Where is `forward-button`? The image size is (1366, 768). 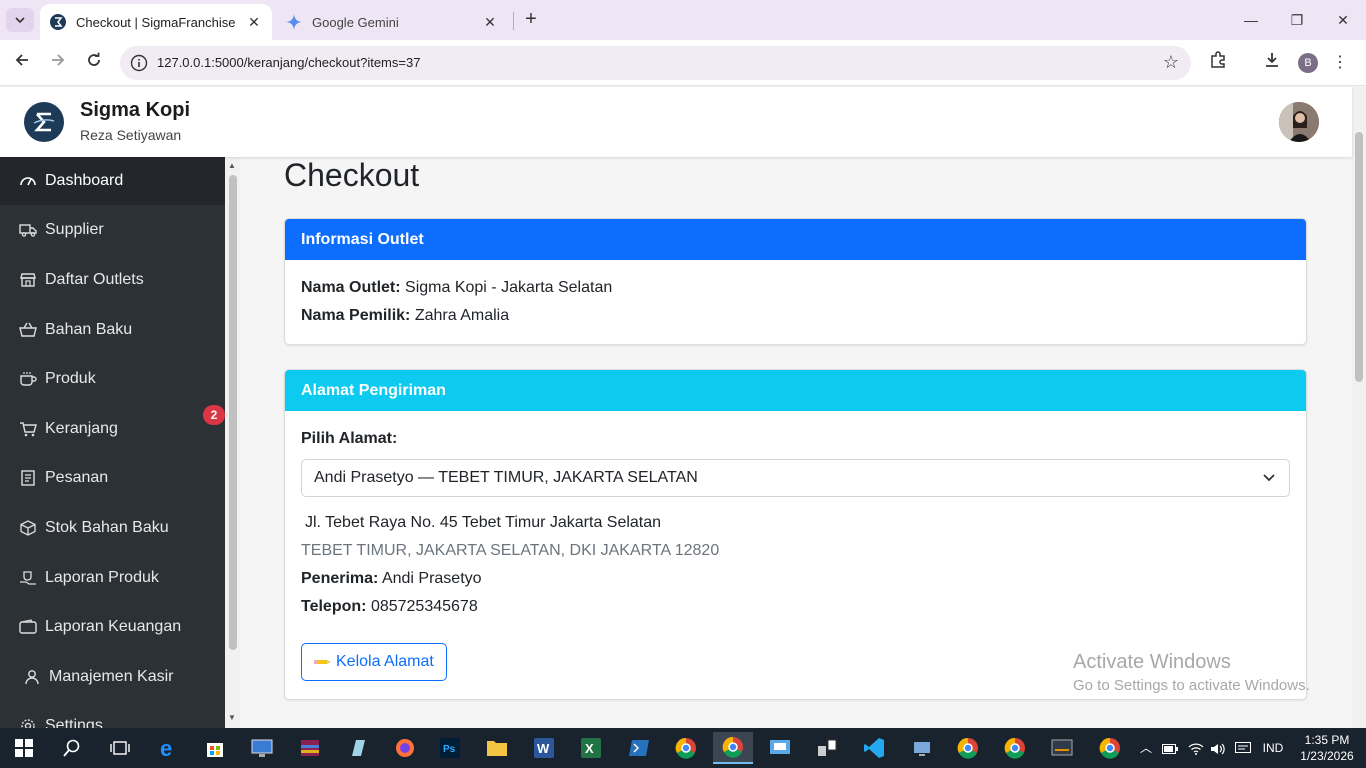
forward-button is located at coordinates (58, 63).